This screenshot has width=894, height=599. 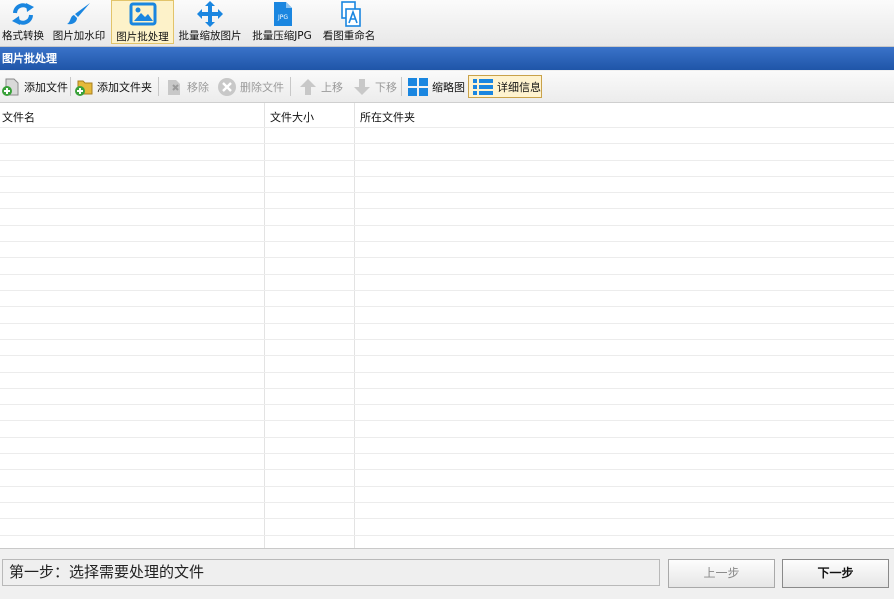 I want to click on tool-watermark: 图片加水印, so click(x=79, y=22).